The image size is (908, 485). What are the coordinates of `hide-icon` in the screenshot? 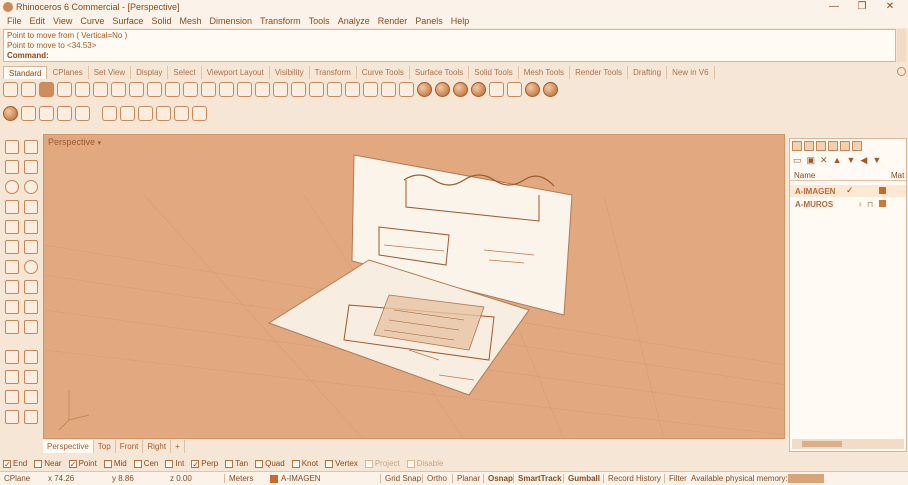 It's located at (370, 89).